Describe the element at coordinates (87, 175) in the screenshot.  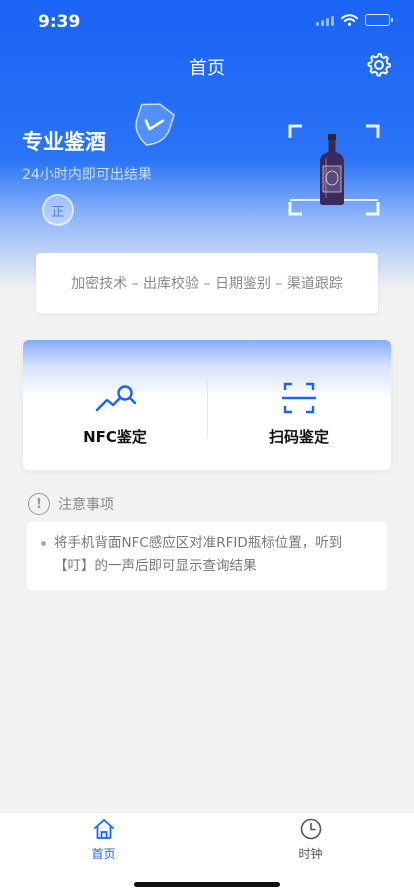
I see `hero-subtitle: 24小时内即可出结果` at that location.